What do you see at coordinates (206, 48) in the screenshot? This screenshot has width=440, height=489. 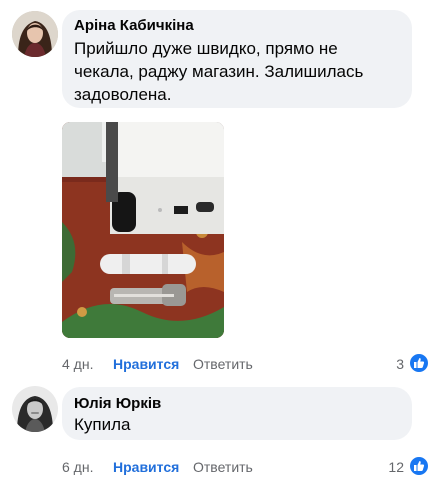 I see `comment-text-line: Прийшло дуже швидко, прямо не` at bounding box center [206, 48].